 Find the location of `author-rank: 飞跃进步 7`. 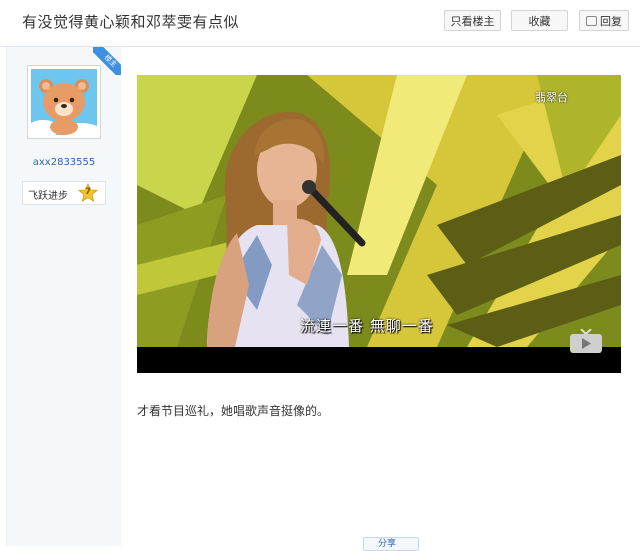

author-rank: 飞跃进步 7 is located at coordinates (64, 193).